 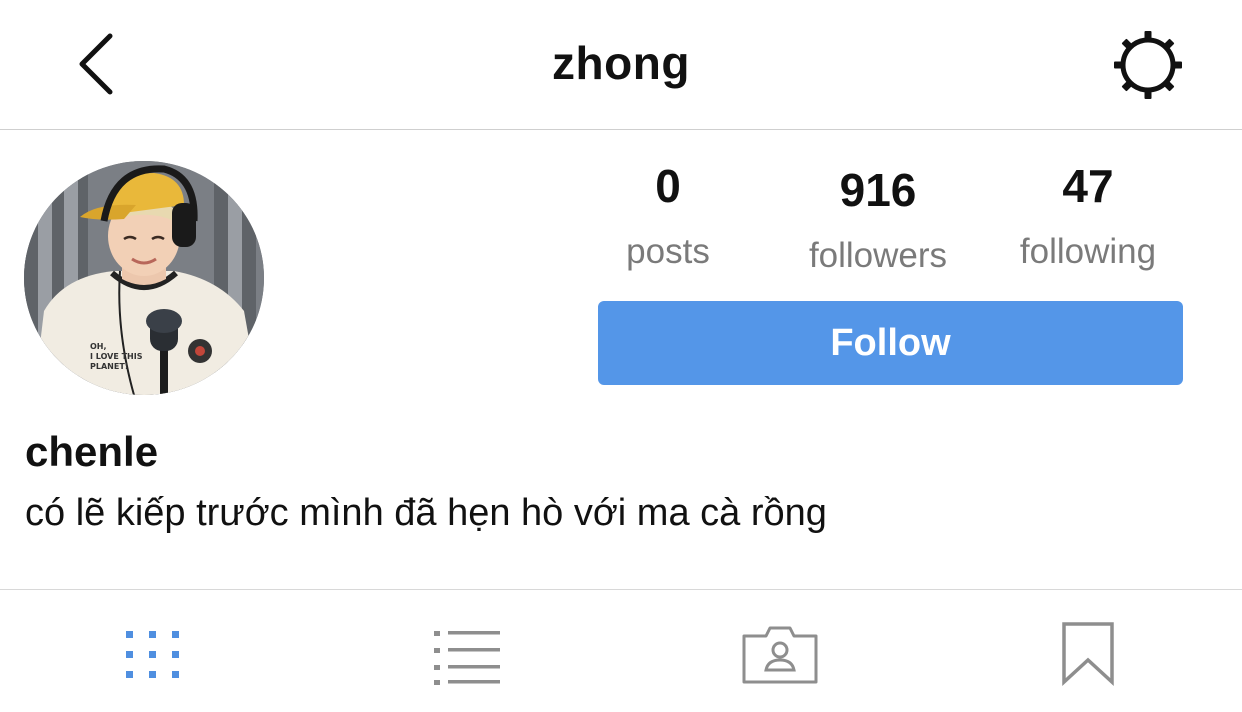 I want to click on follow-button: Follow, so click(x=890, y=343).